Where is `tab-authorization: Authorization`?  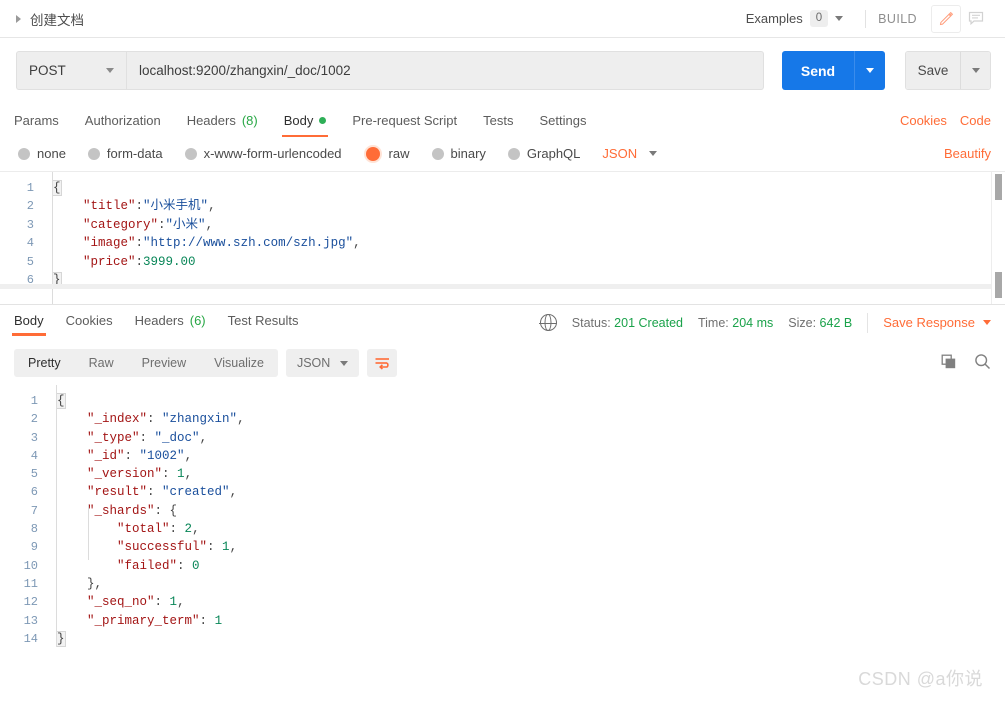 tab-authorization: Authorization is located at coordinates (123, 125).